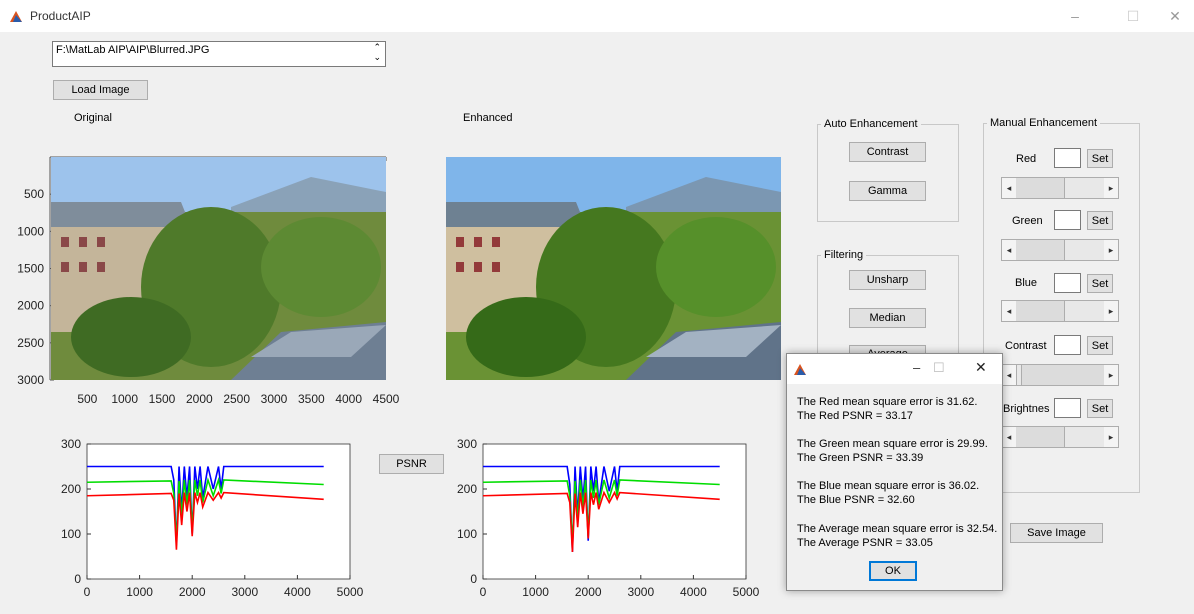 The width and height of the screenshot is (1194, 614). I want to click on close-button: ✕, so click(1174, 16).